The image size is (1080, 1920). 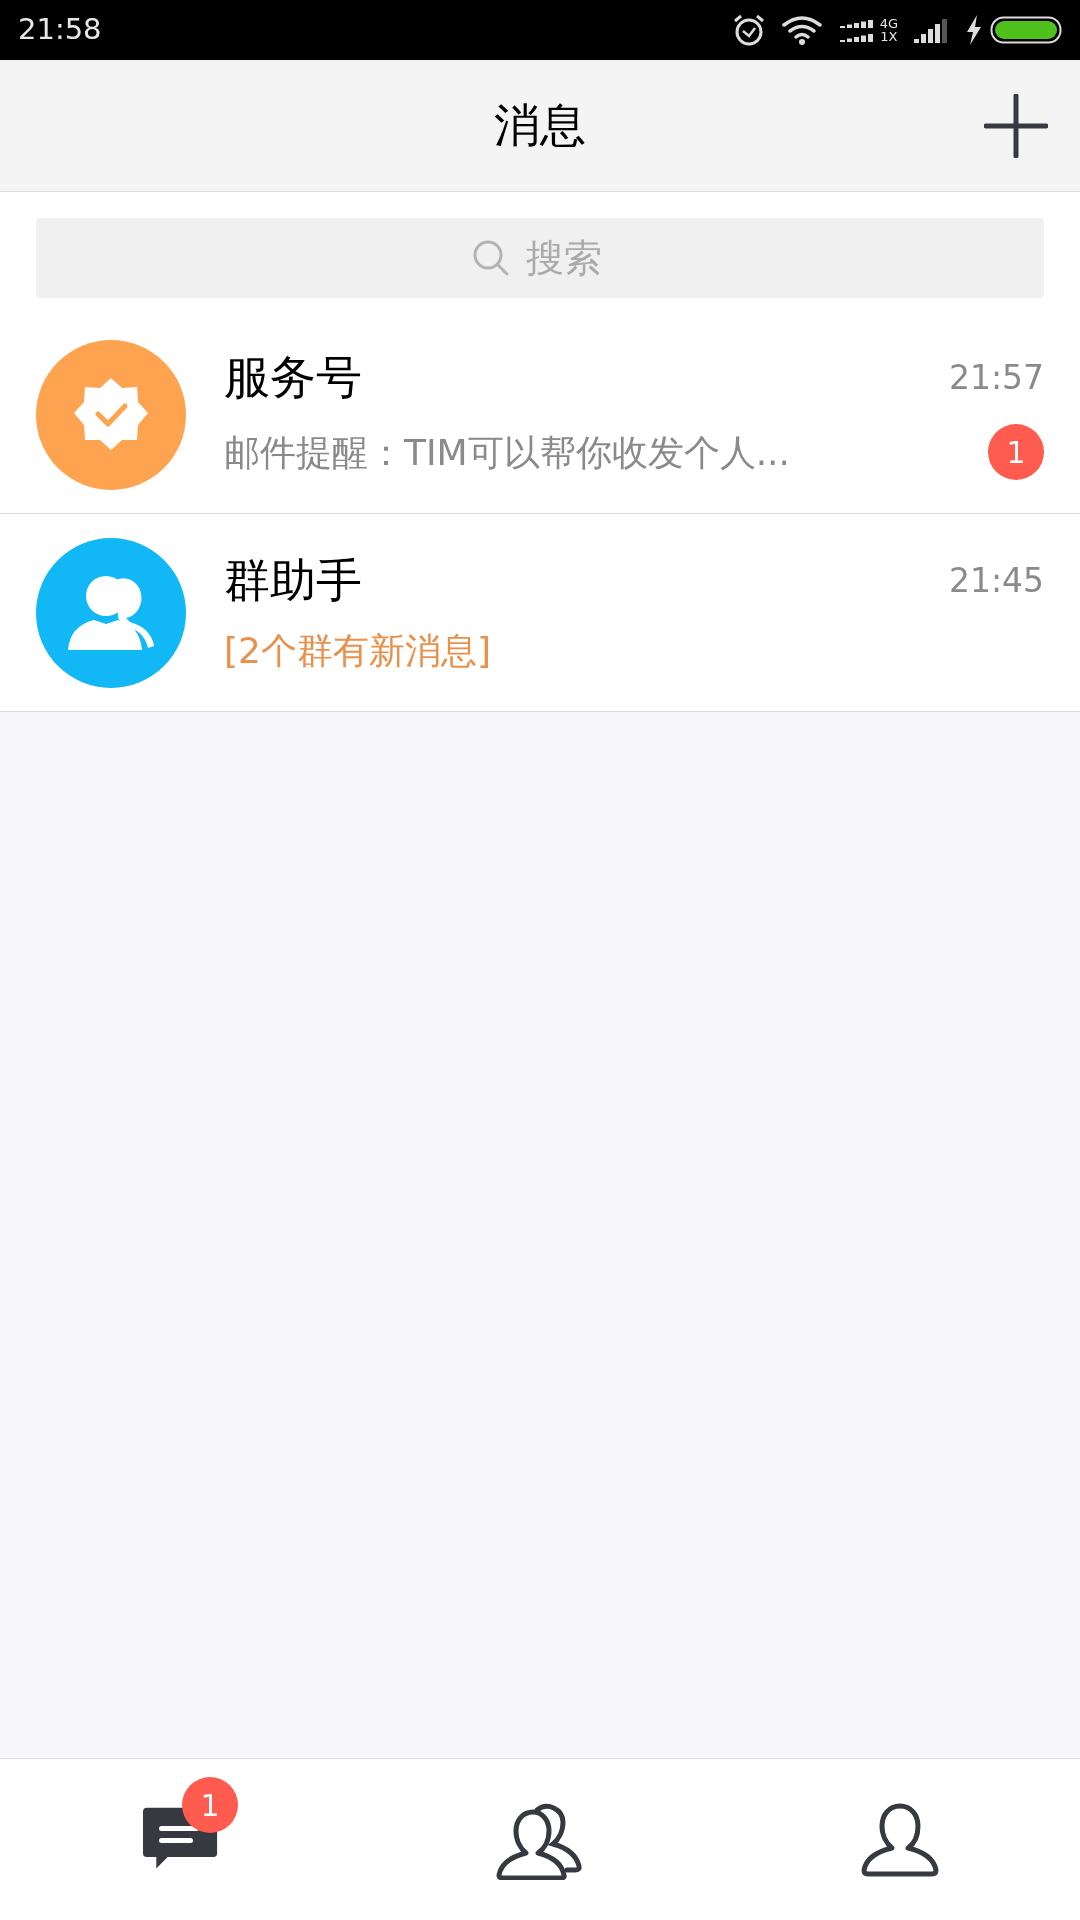 I want to click on conversation-time: 21:57, so click(x=996, y=377).